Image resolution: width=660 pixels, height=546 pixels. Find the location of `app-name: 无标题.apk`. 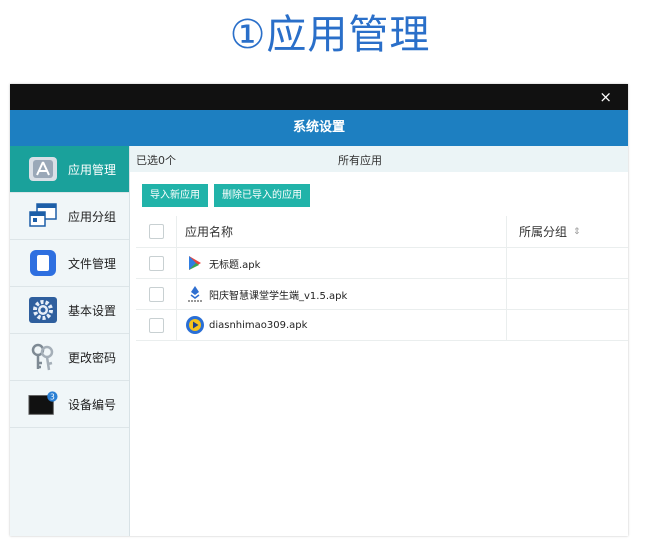

app-name: 无标题.apk is located at coordinates (235, 265).